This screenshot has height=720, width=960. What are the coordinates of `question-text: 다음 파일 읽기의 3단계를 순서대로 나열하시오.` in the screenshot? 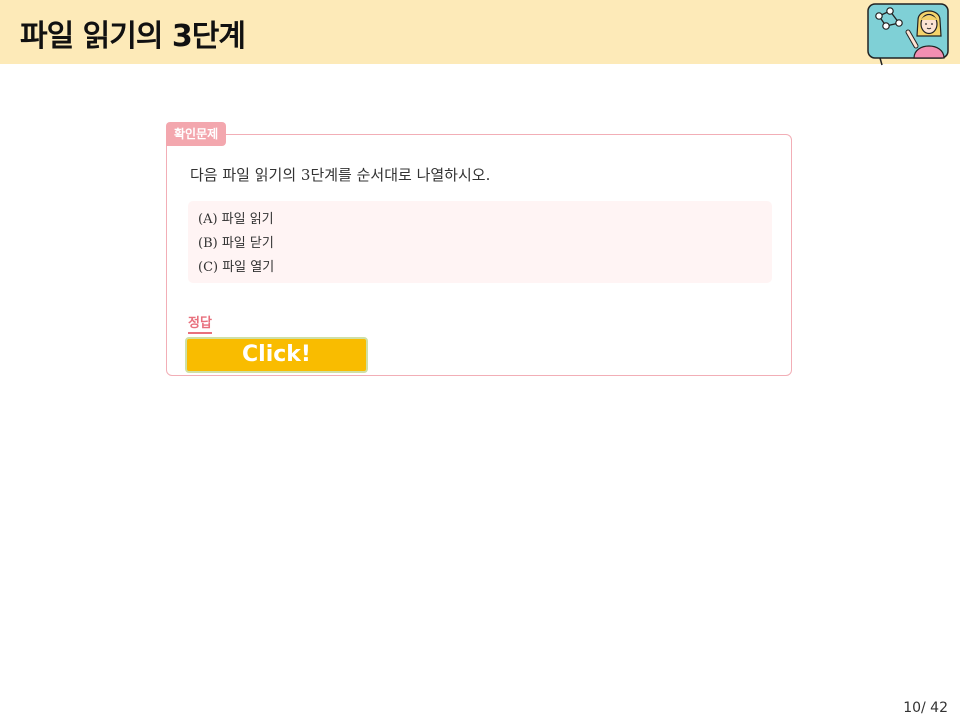 It's located at (340, 175).